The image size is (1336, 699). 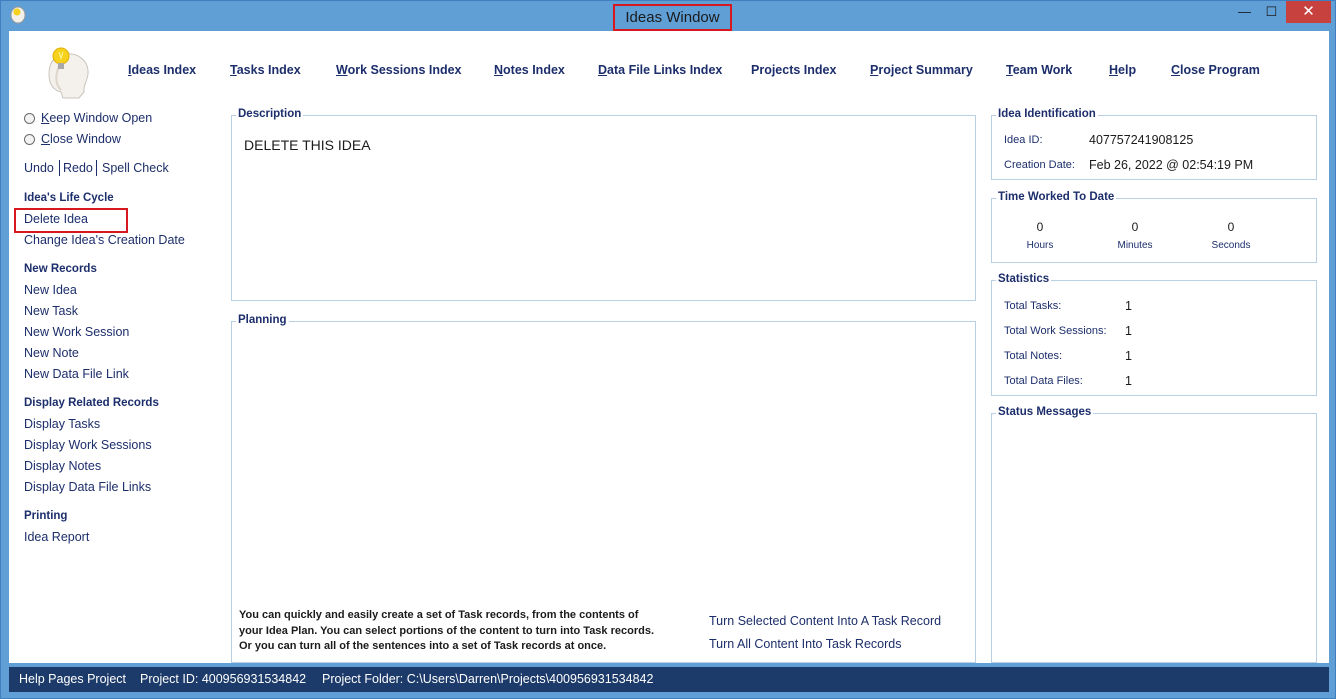 What do you see at coordinates (1039, 165) in the screenshot?
I see `creation-date-label: Creation Date:` at bounding box center [1039, 165].